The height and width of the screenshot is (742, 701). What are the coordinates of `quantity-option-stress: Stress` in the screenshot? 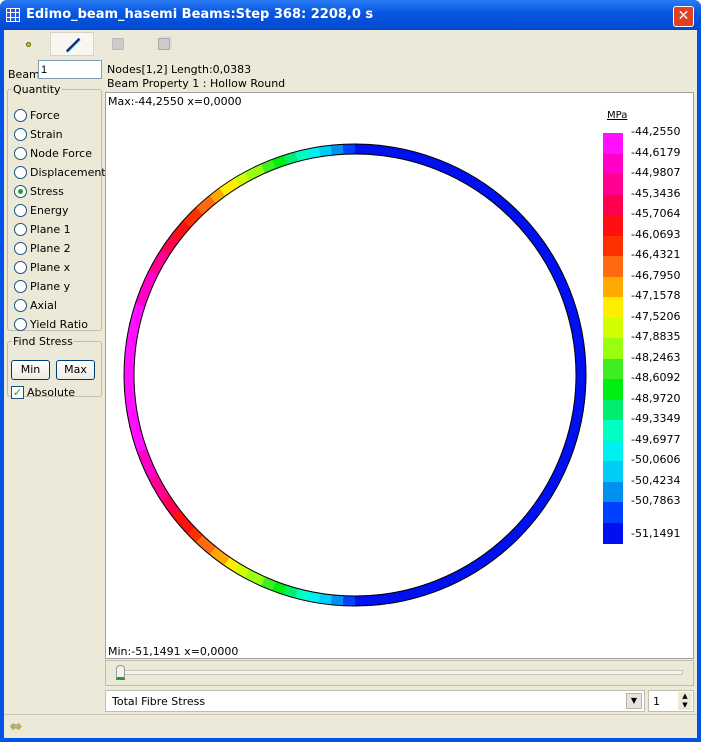 It's located at (39, 191).